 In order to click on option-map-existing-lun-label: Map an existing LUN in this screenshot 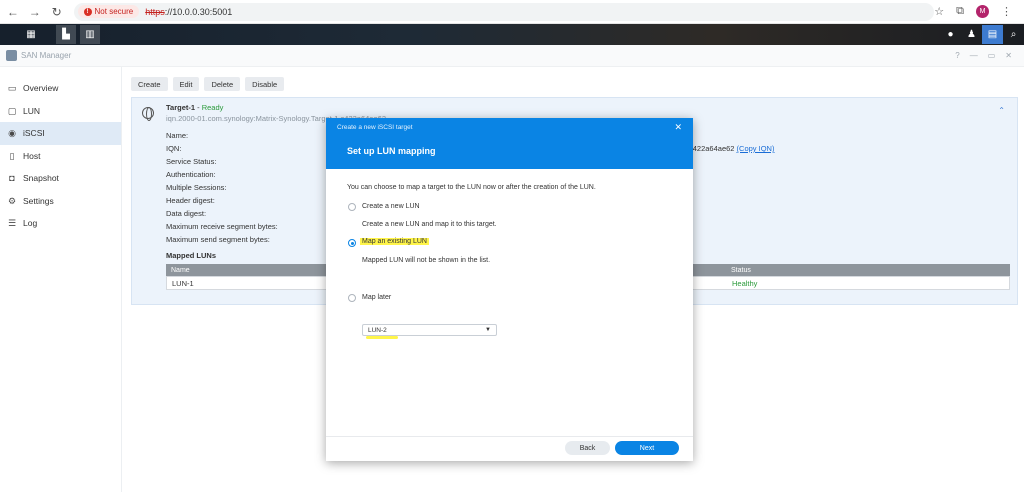, I will do `click(394, 241)`.